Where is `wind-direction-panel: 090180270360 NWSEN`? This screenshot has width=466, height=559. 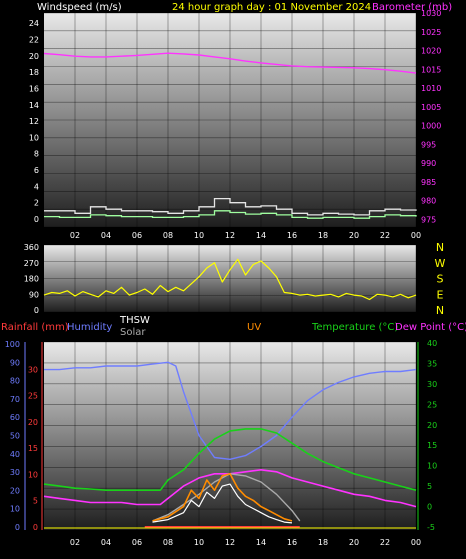
wind-direction-panel: 090180270360 NWSEN is located at coordinates (235, 279).